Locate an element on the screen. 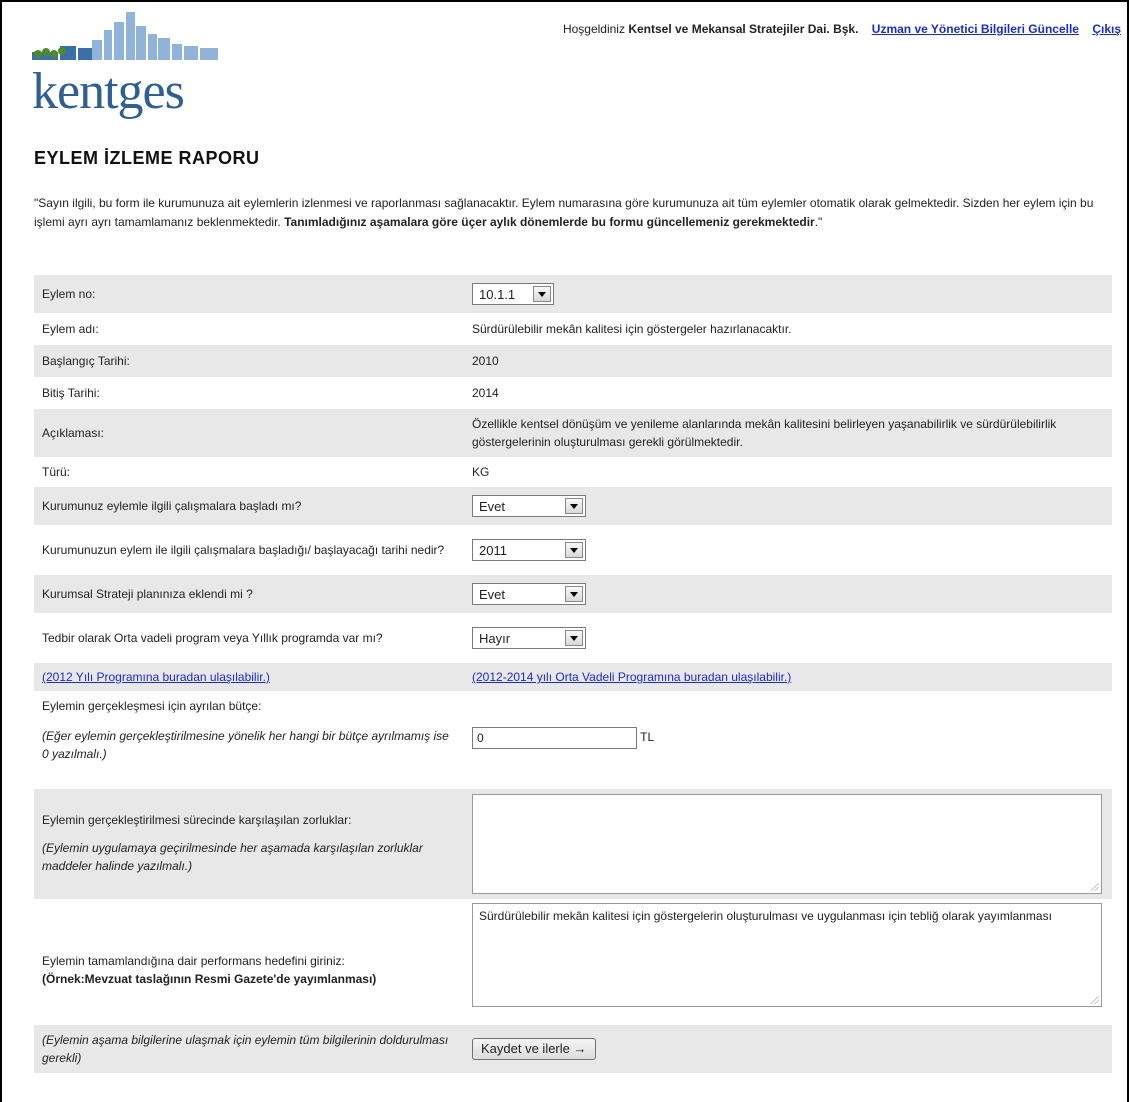 This screenshot has width=1129, height=1102. baslangic-label: Başlangıç Tarihi: is located at coordinates (249, 361).